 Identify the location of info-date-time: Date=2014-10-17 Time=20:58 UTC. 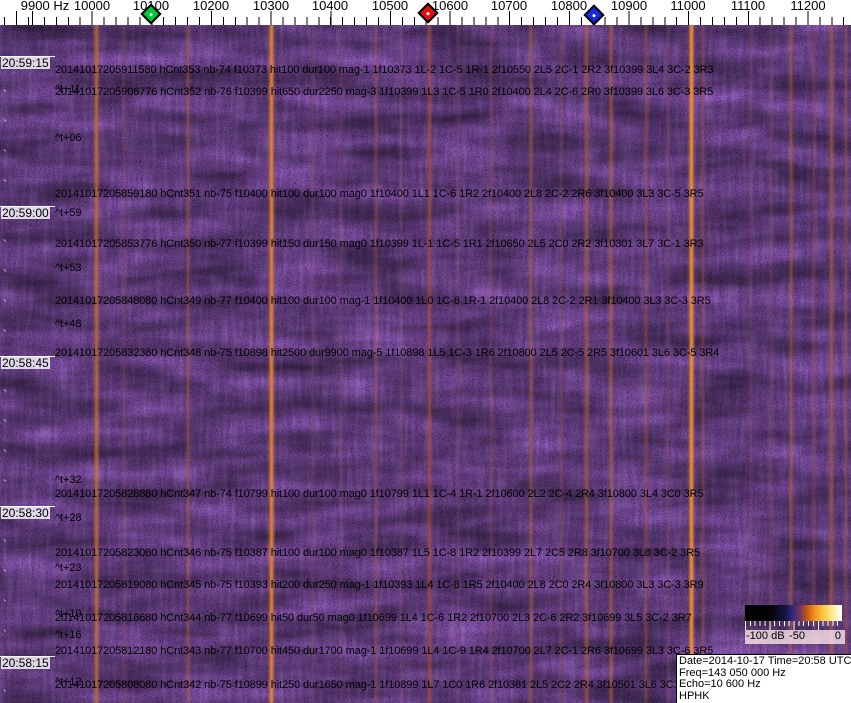
(765, 661).